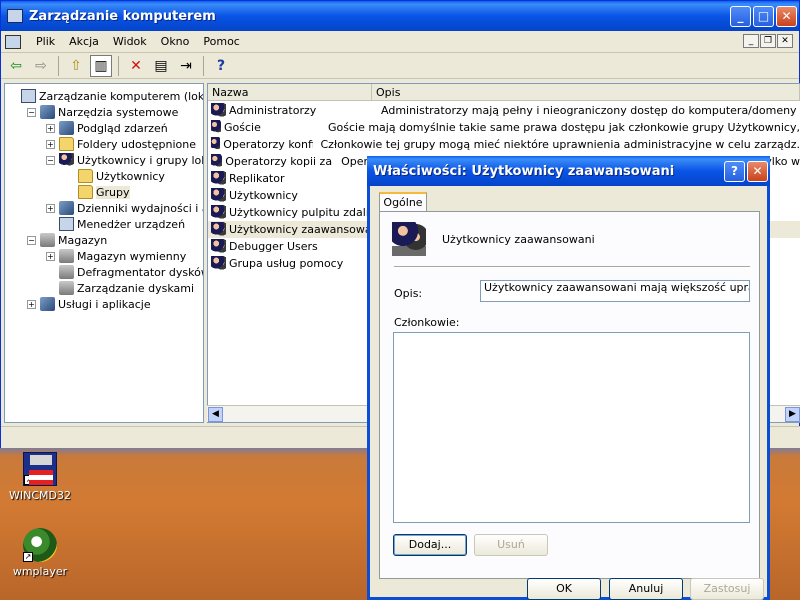 Image resolution: width=800 pixels, height=600 pixels. I want to click on properties-icon: ▤, so click(161, 66).